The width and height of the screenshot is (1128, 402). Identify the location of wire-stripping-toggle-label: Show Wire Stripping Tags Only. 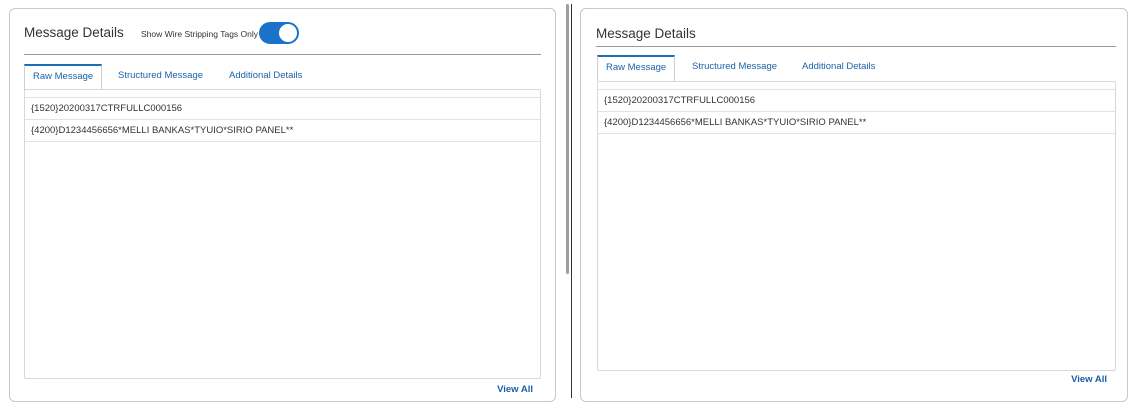
(200, 34).